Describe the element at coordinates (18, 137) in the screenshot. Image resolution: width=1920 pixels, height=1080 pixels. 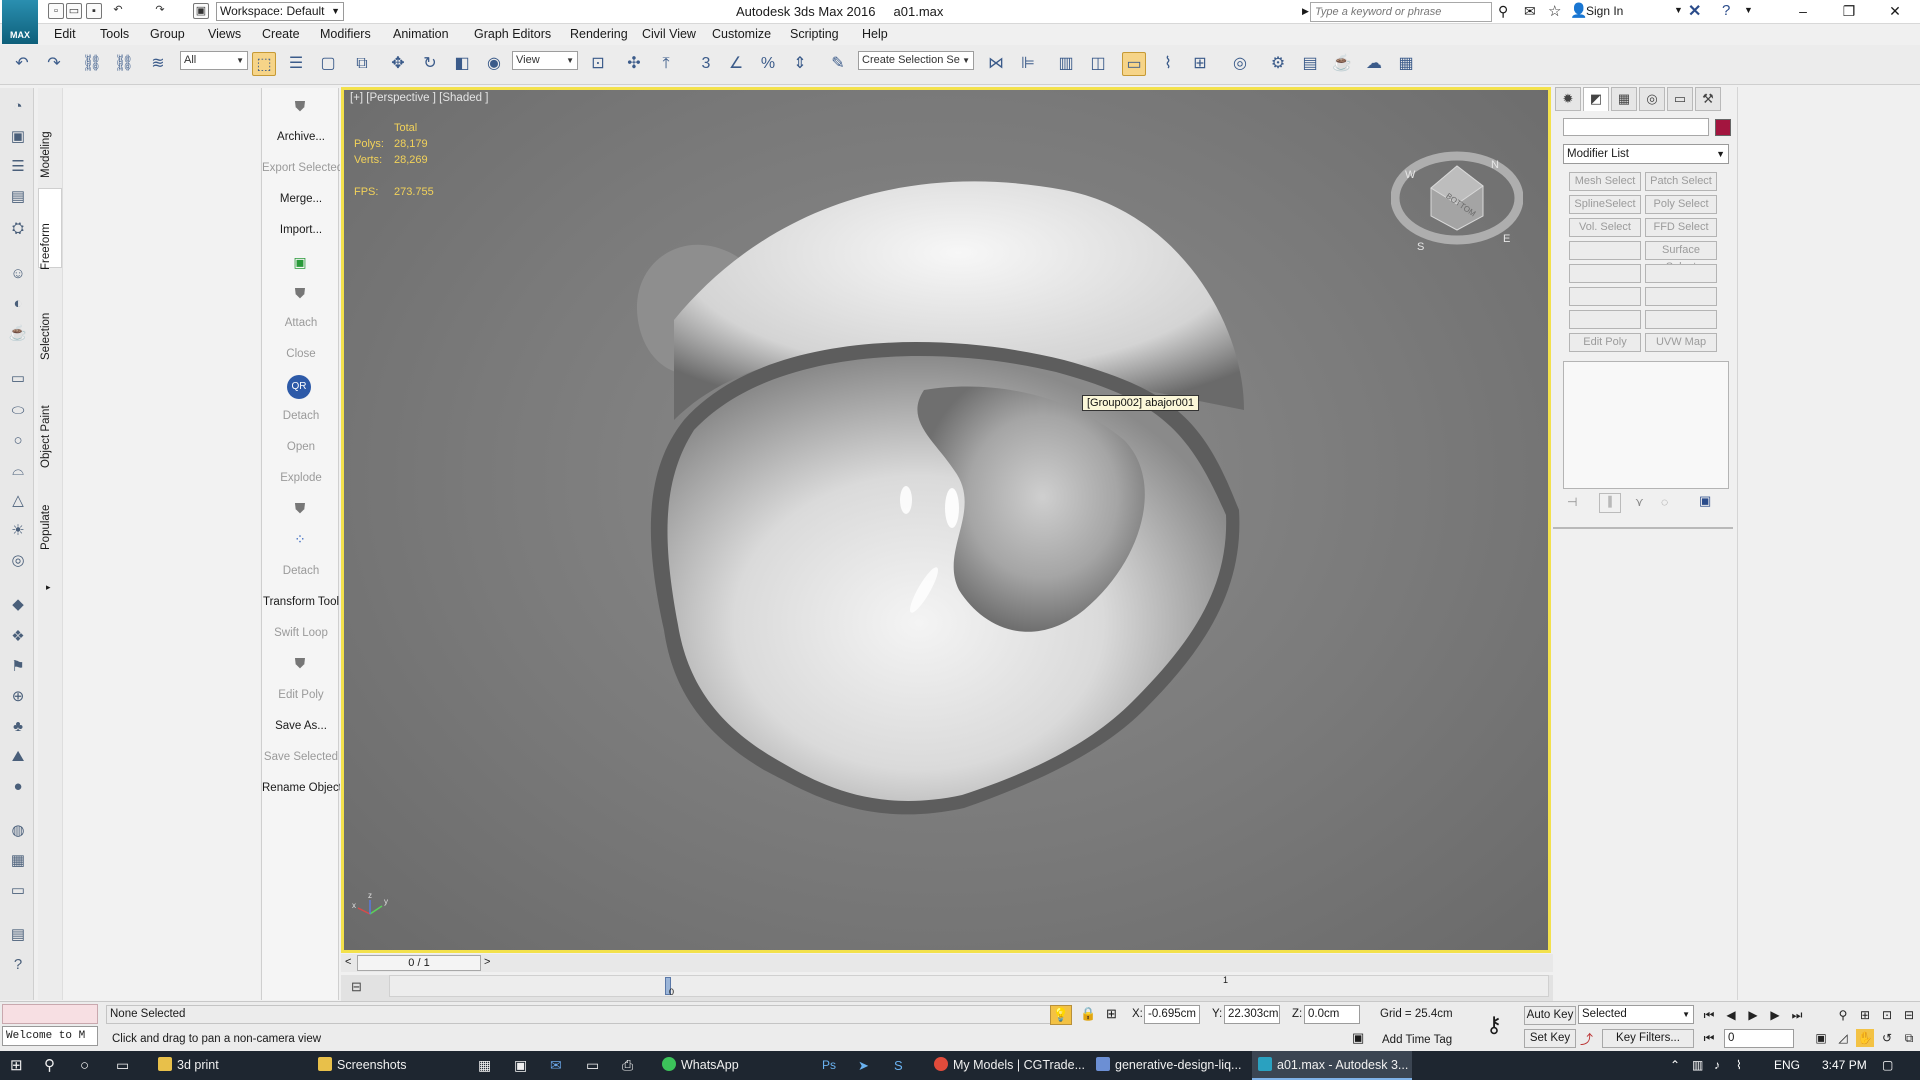
I see `render-icon: ▣` at that location.